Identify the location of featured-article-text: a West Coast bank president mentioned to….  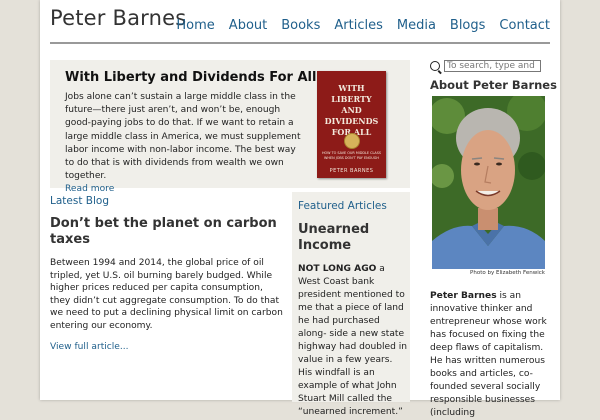
(353, 340).